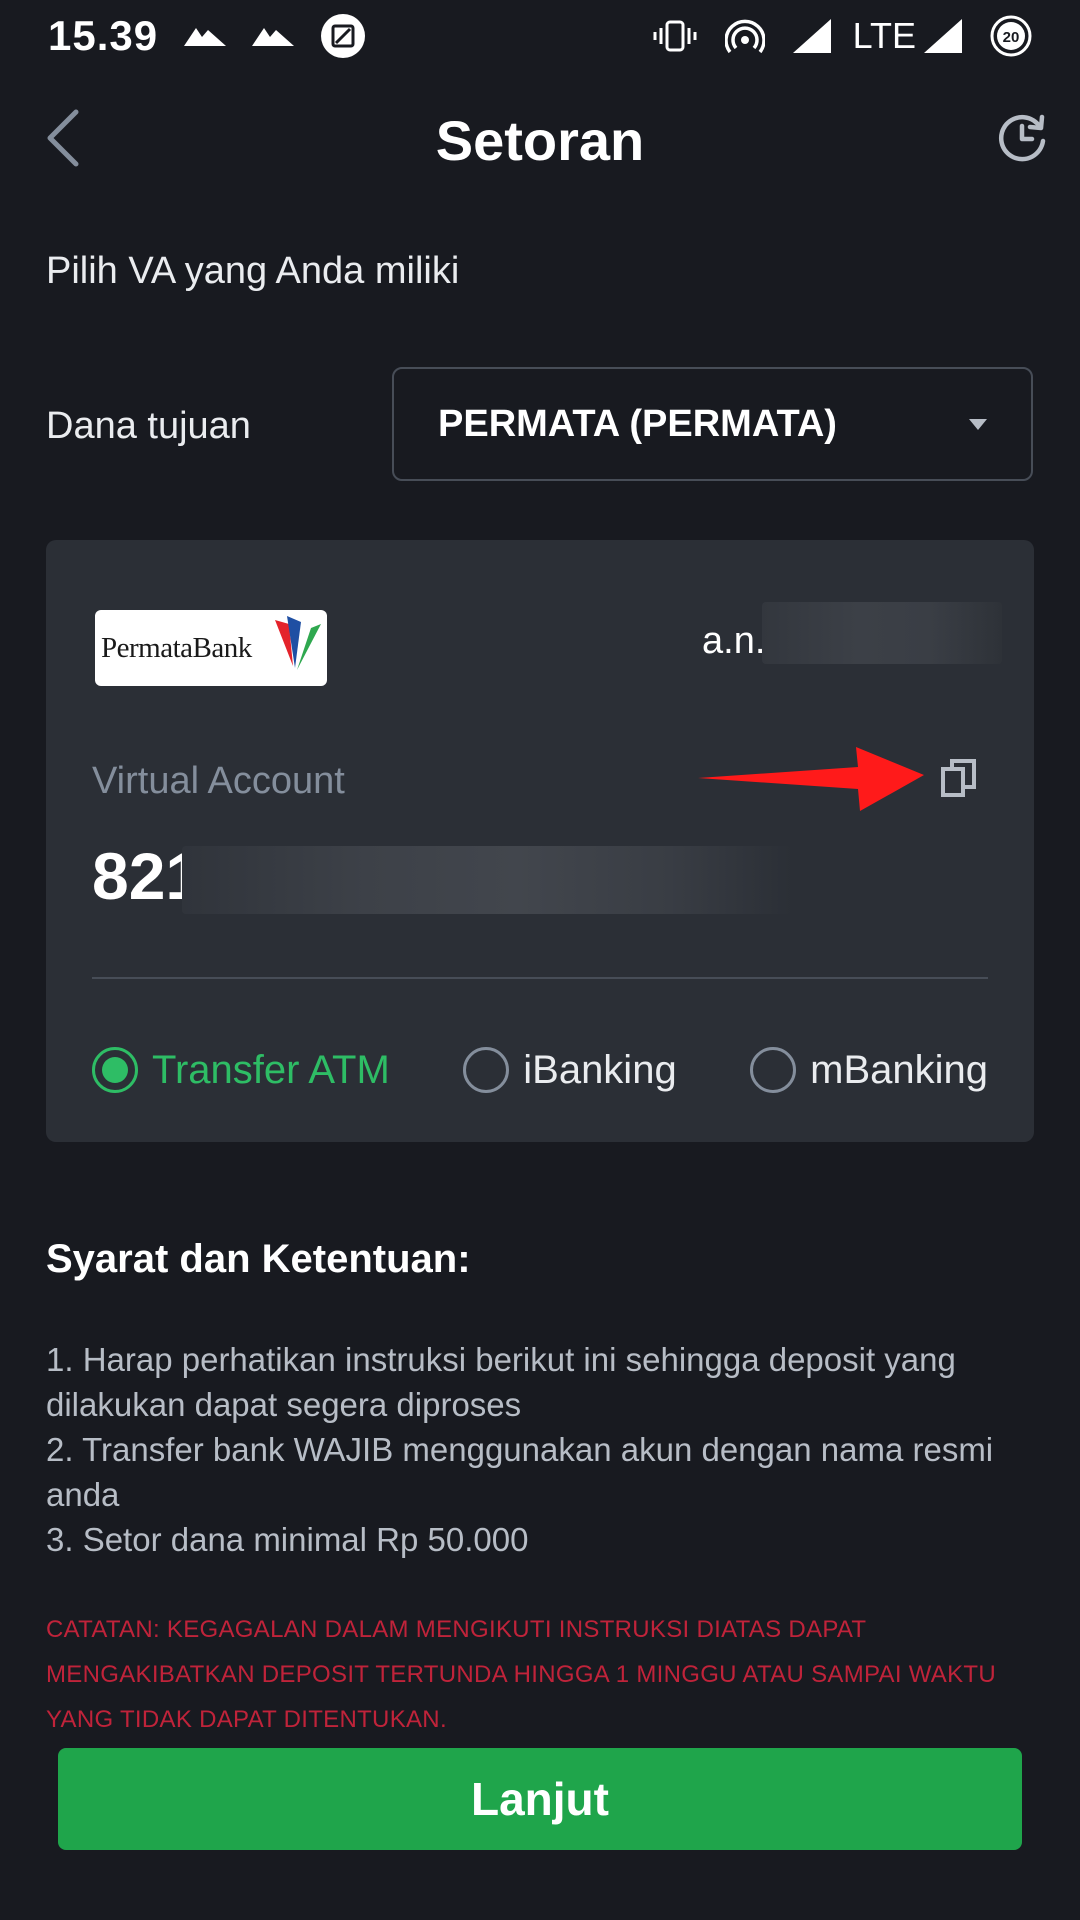 This screenshot has height=1920, width=1080. I want to click on destination-value: PERMATA (PERMATA), so click(637, 423).